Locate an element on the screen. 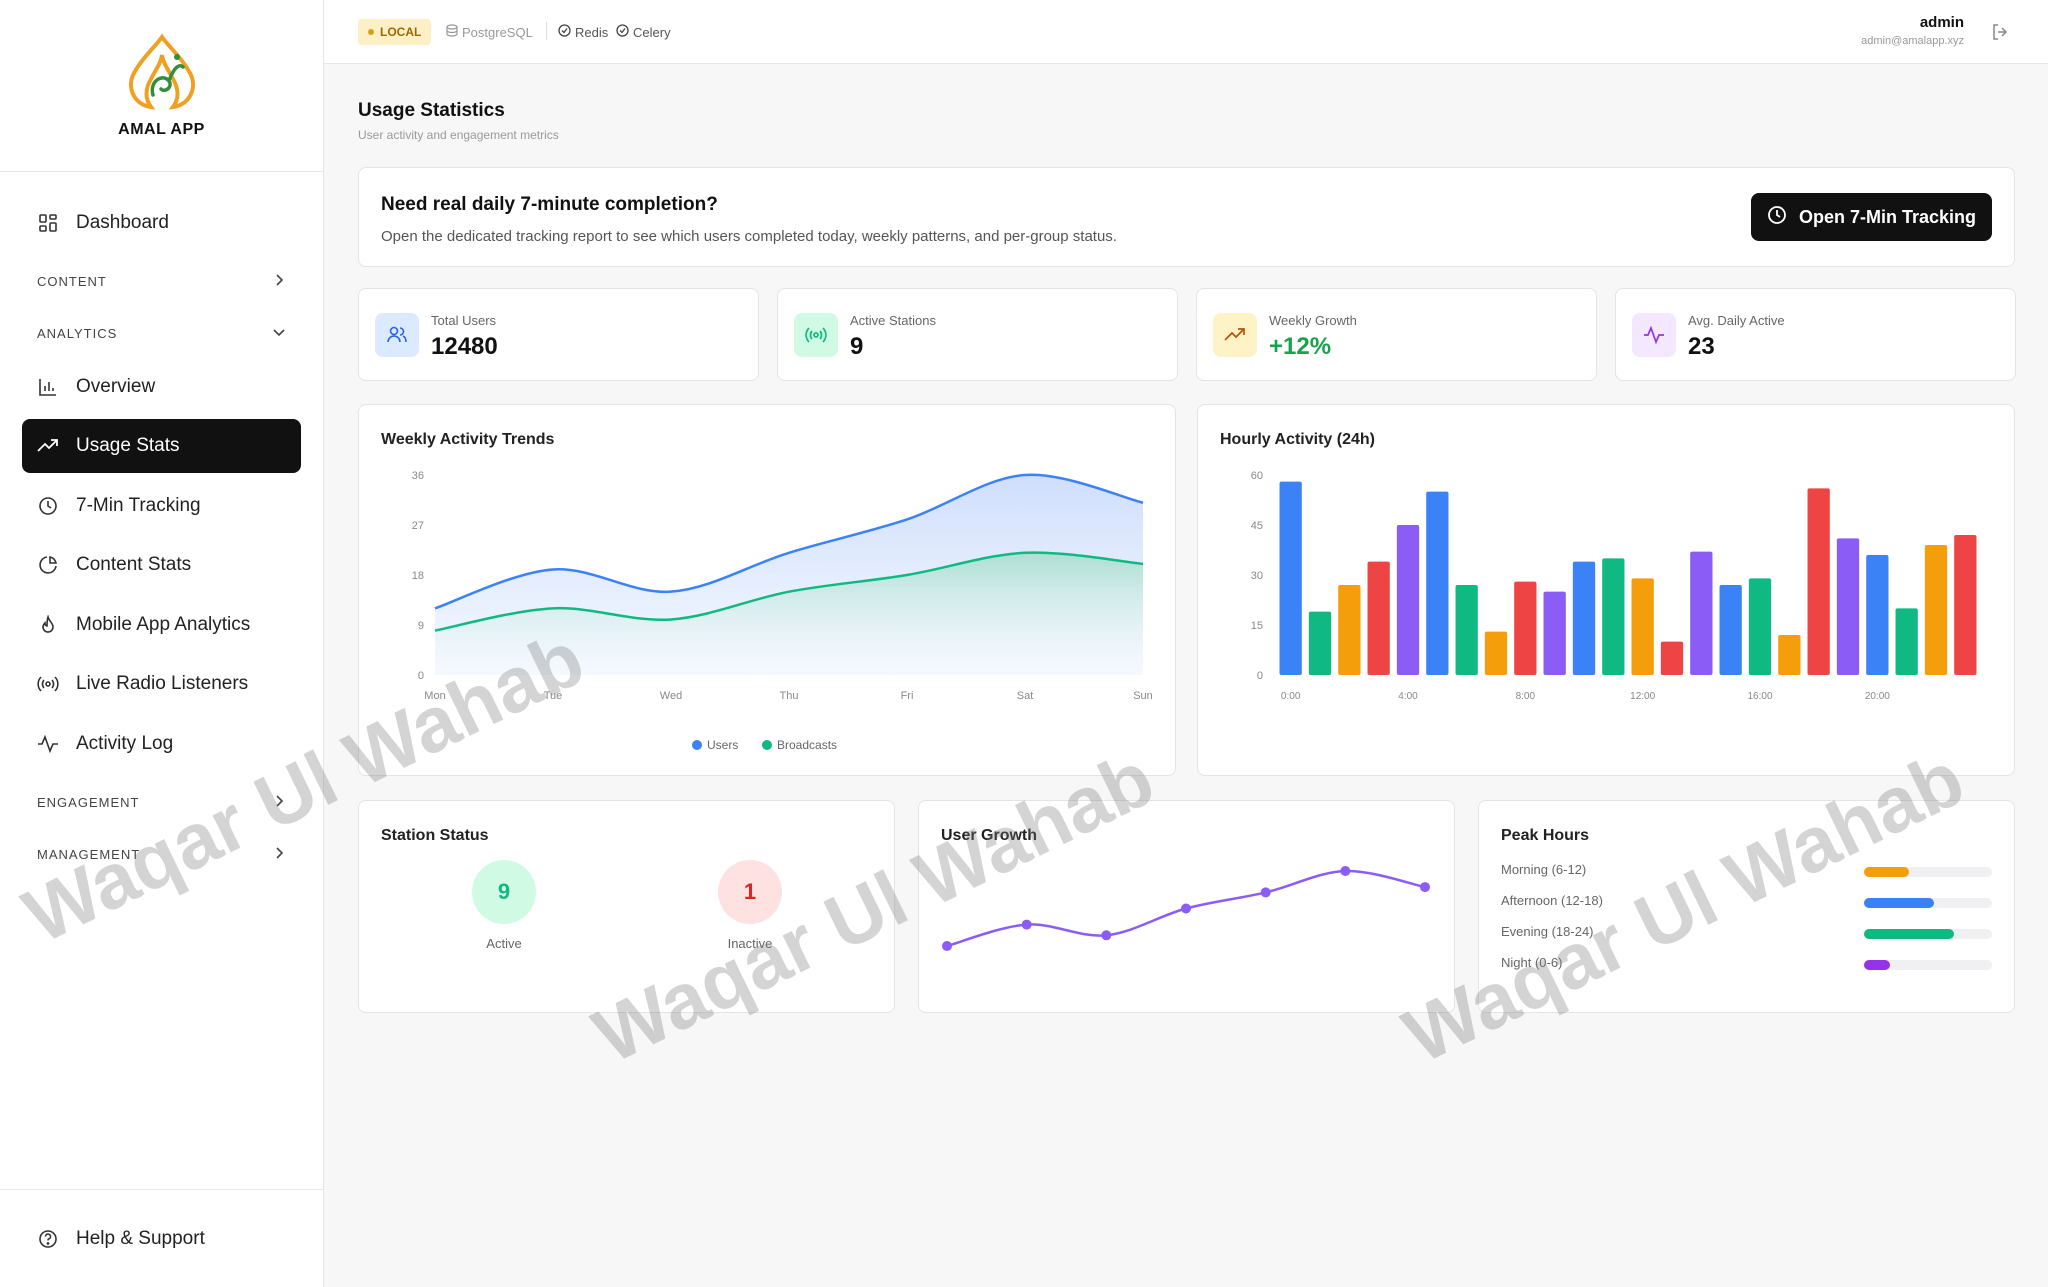  users-icon is located at coordinates (397, 335).